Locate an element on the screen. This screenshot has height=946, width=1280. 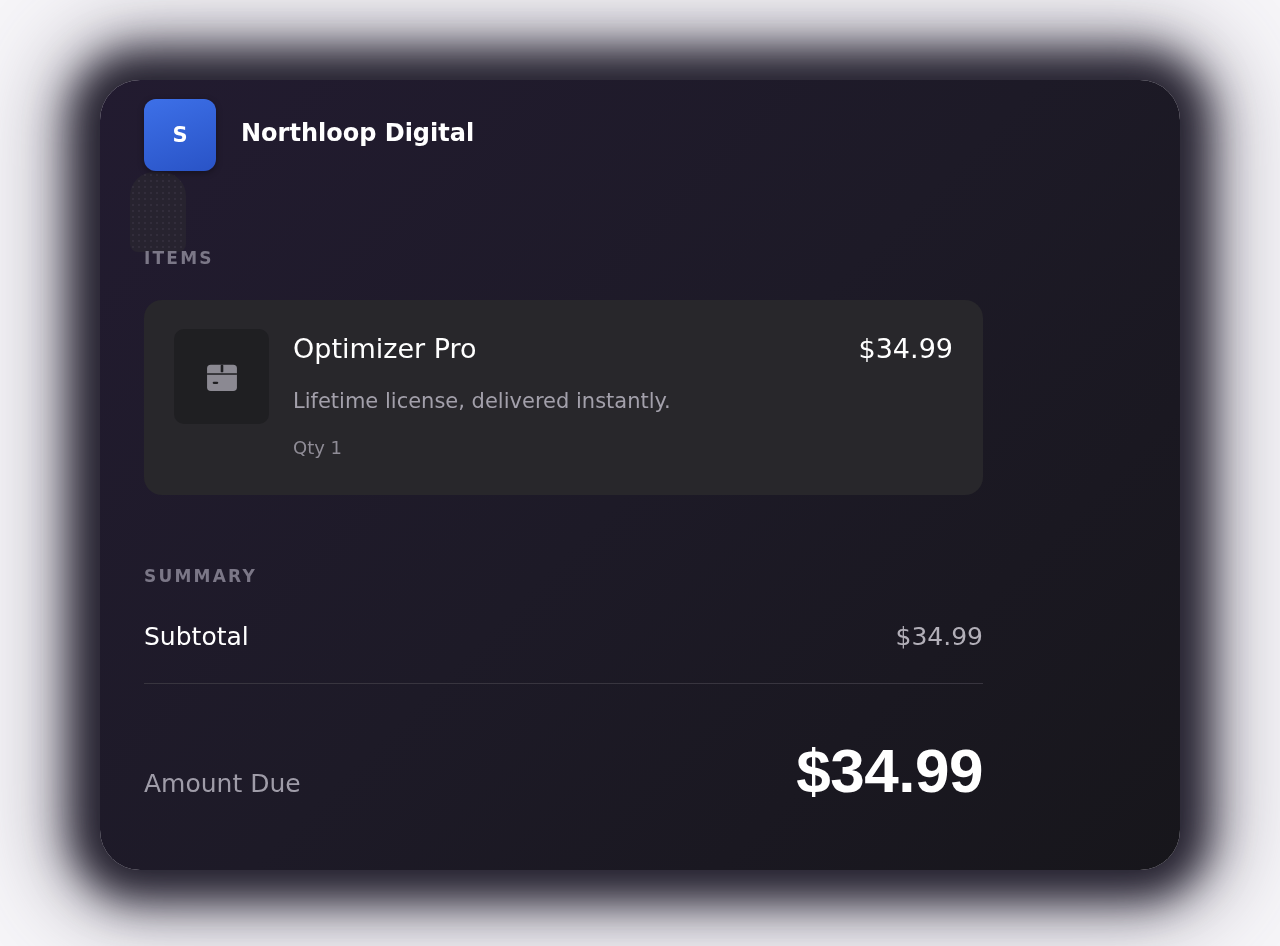
amount-due-label: Amount Due is located at coordinates (222, 784).